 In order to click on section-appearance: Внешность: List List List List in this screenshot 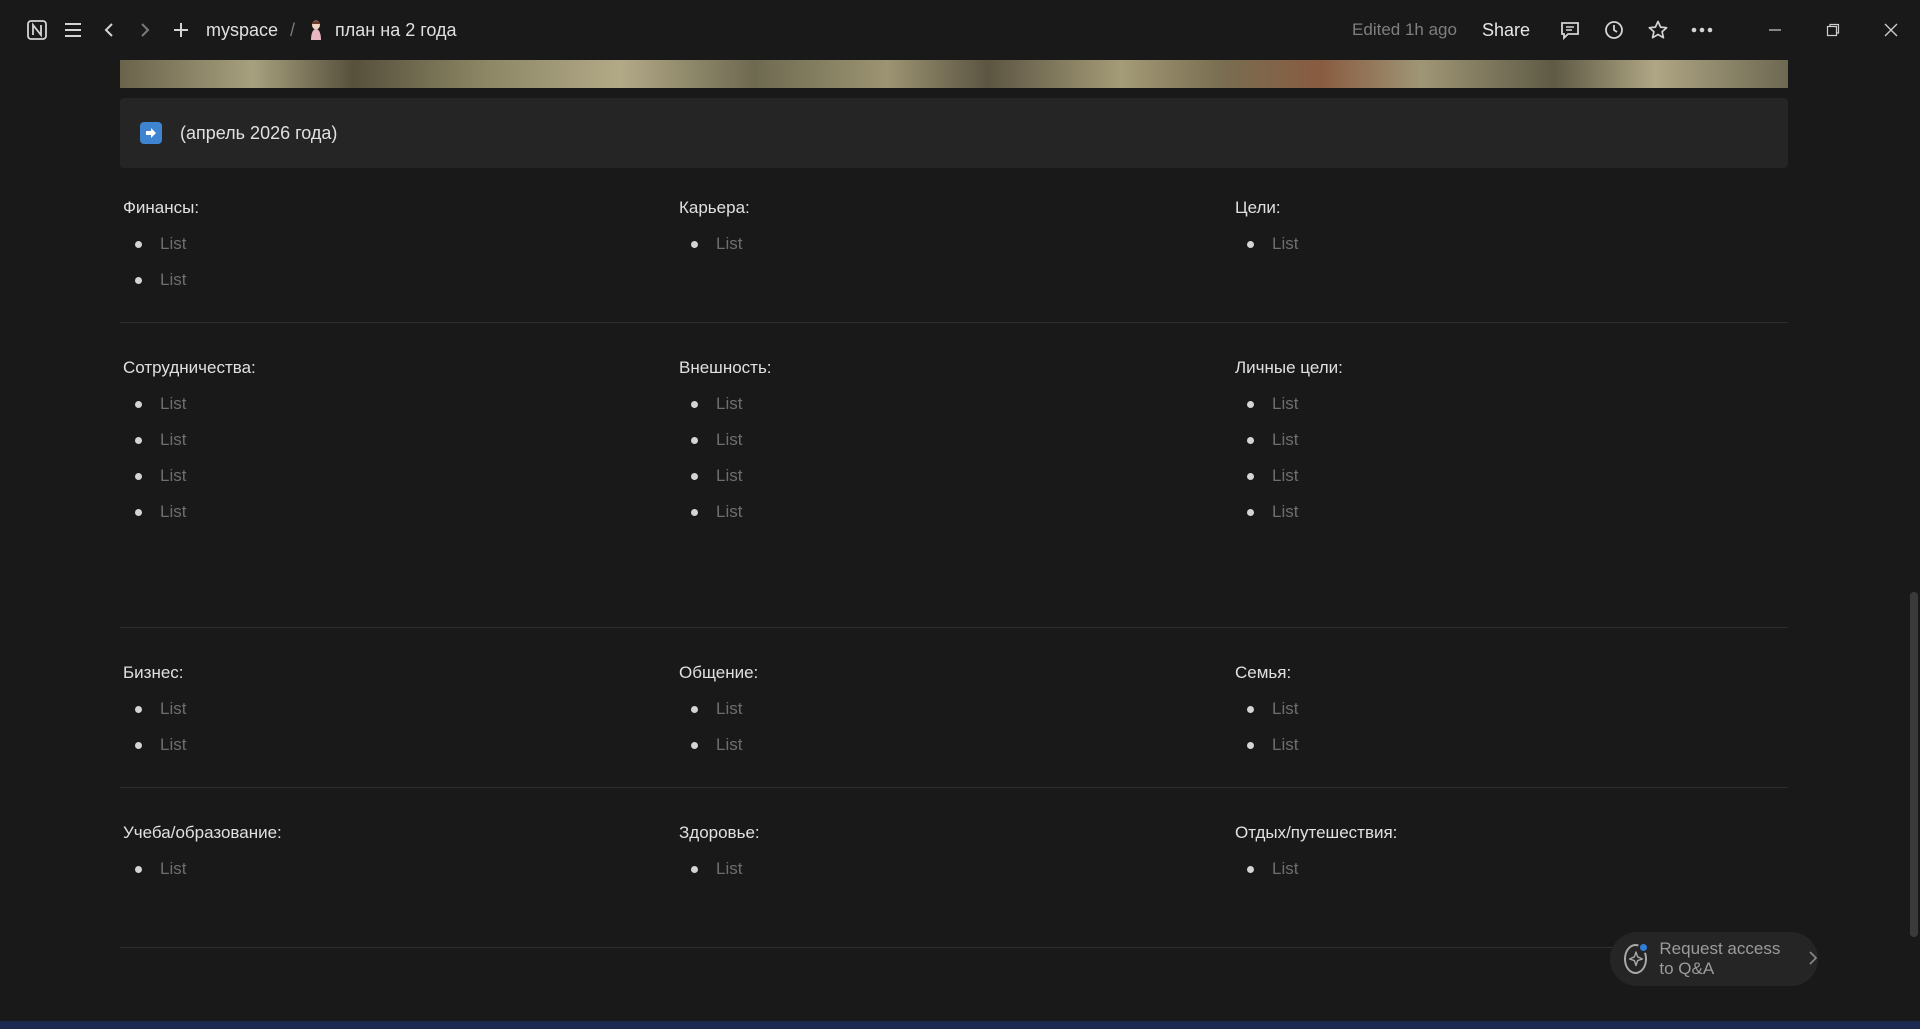, I will do `click(954, 440)`.